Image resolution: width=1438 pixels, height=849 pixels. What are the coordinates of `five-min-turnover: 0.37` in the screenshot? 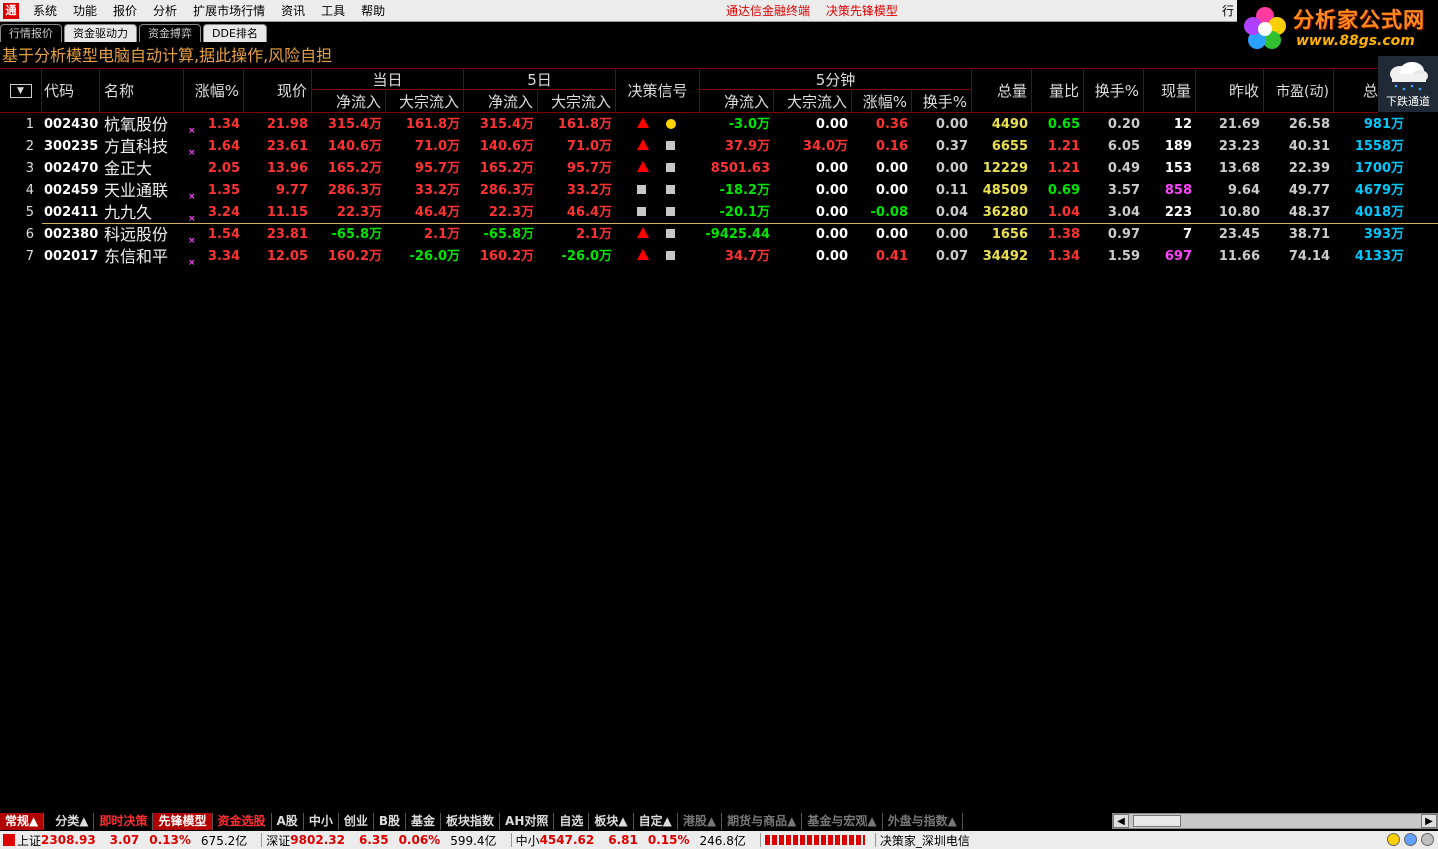 It's located at (951, 146).